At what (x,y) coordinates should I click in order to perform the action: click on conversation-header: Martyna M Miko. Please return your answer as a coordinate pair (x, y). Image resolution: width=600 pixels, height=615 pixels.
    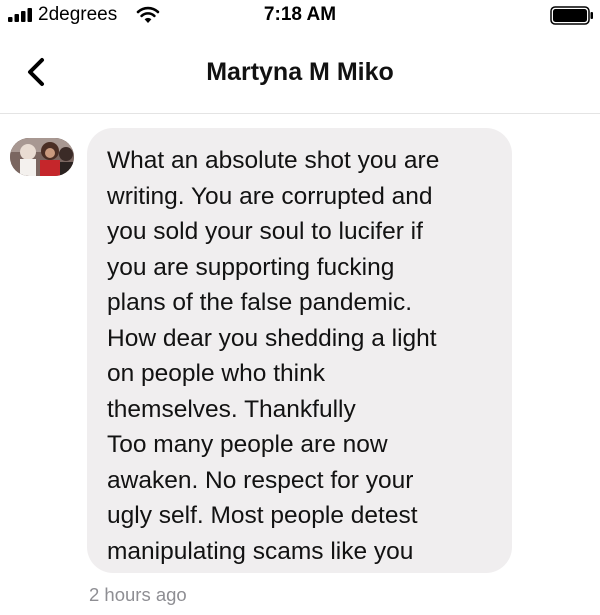
    Looking at the image, I should click on (300, 72).